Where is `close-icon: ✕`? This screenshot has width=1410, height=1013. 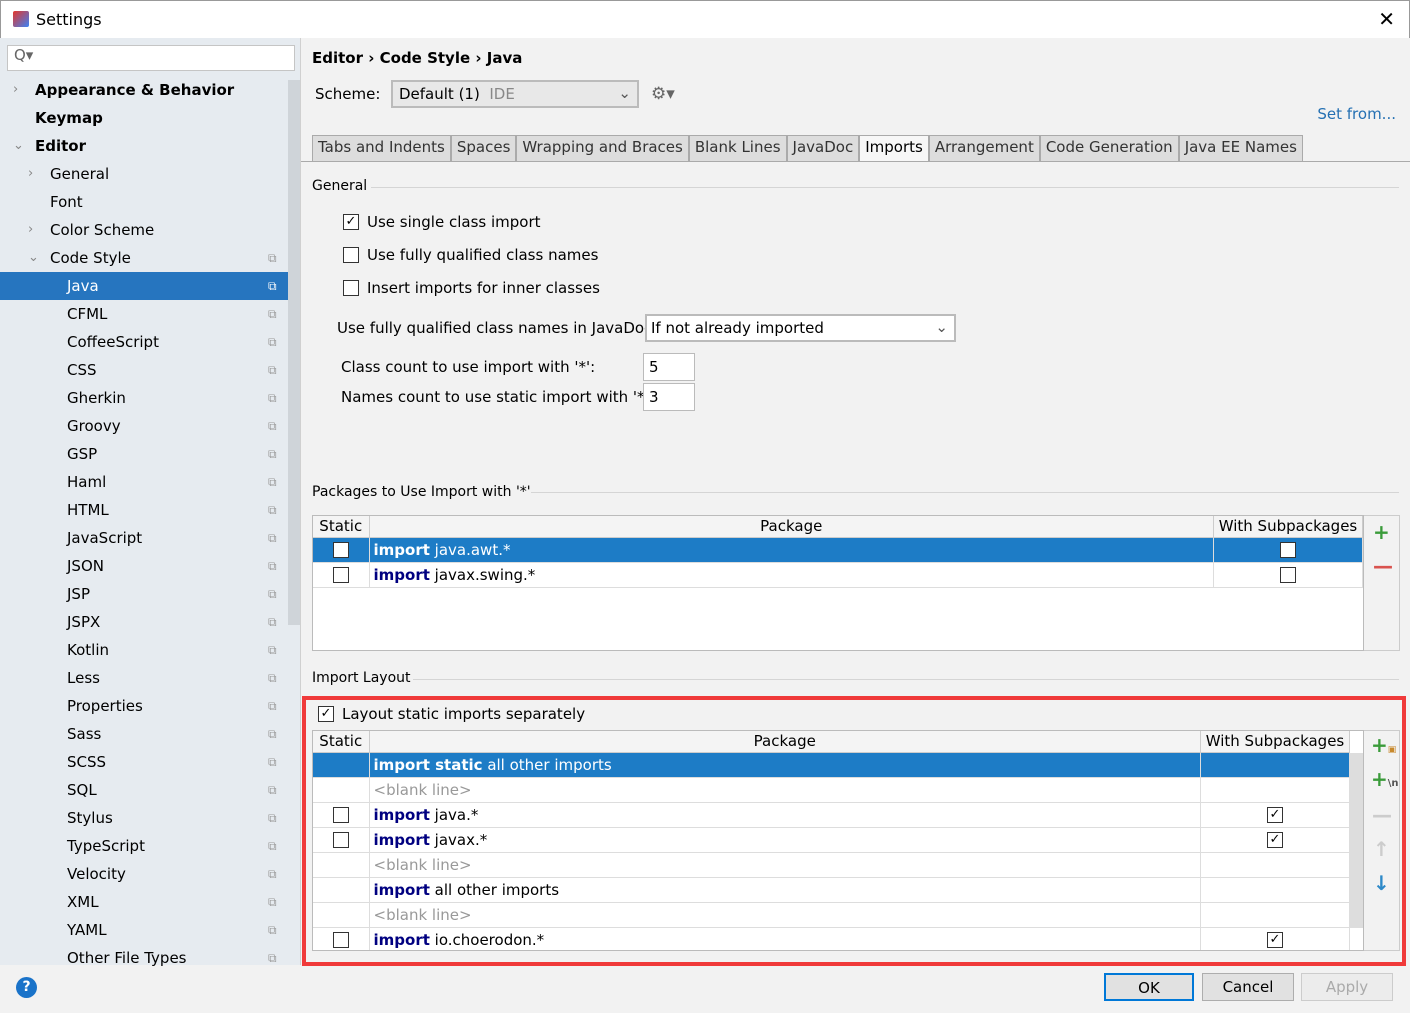 close-icon: ✕ is located at coordinates (1386, 19).